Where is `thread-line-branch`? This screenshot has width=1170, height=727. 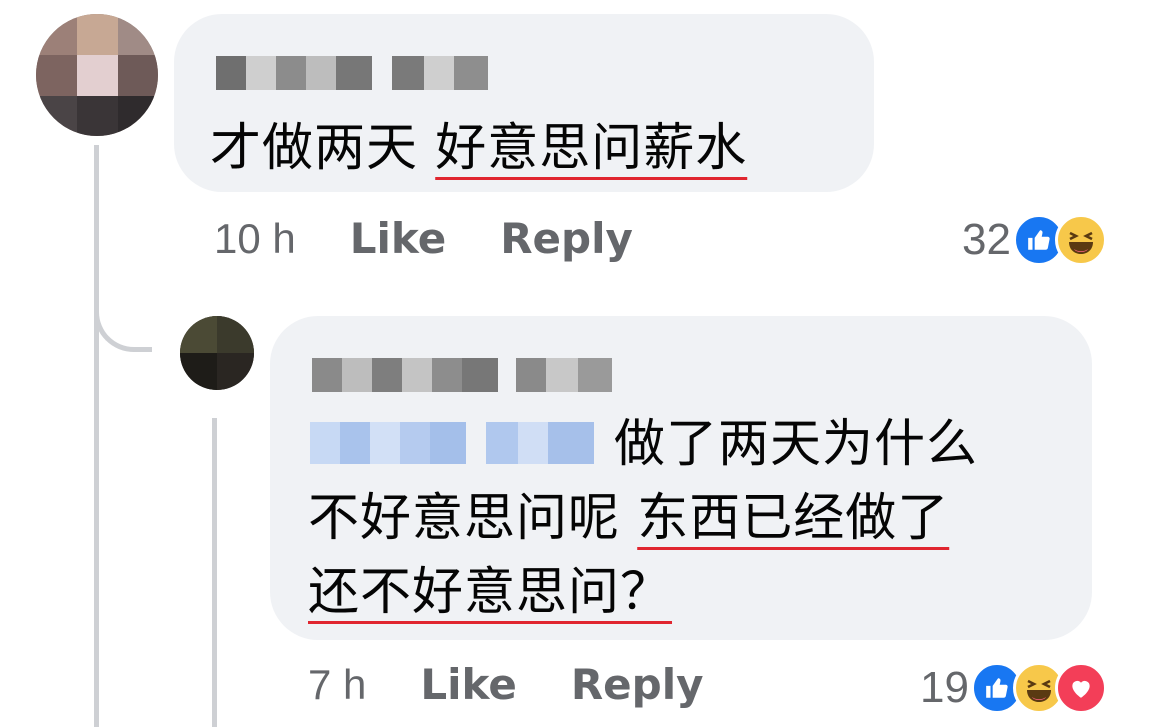
thread-line-branch is located at coordinates (123, 321).